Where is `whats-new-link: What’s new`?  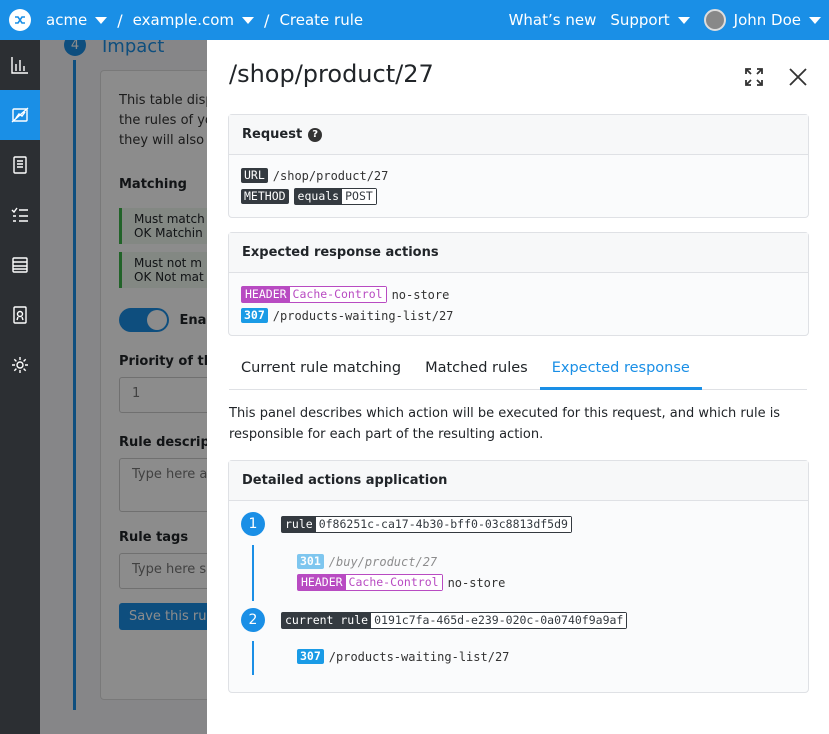 whats-new-link: What’s new is located at coordinates (553, 20).